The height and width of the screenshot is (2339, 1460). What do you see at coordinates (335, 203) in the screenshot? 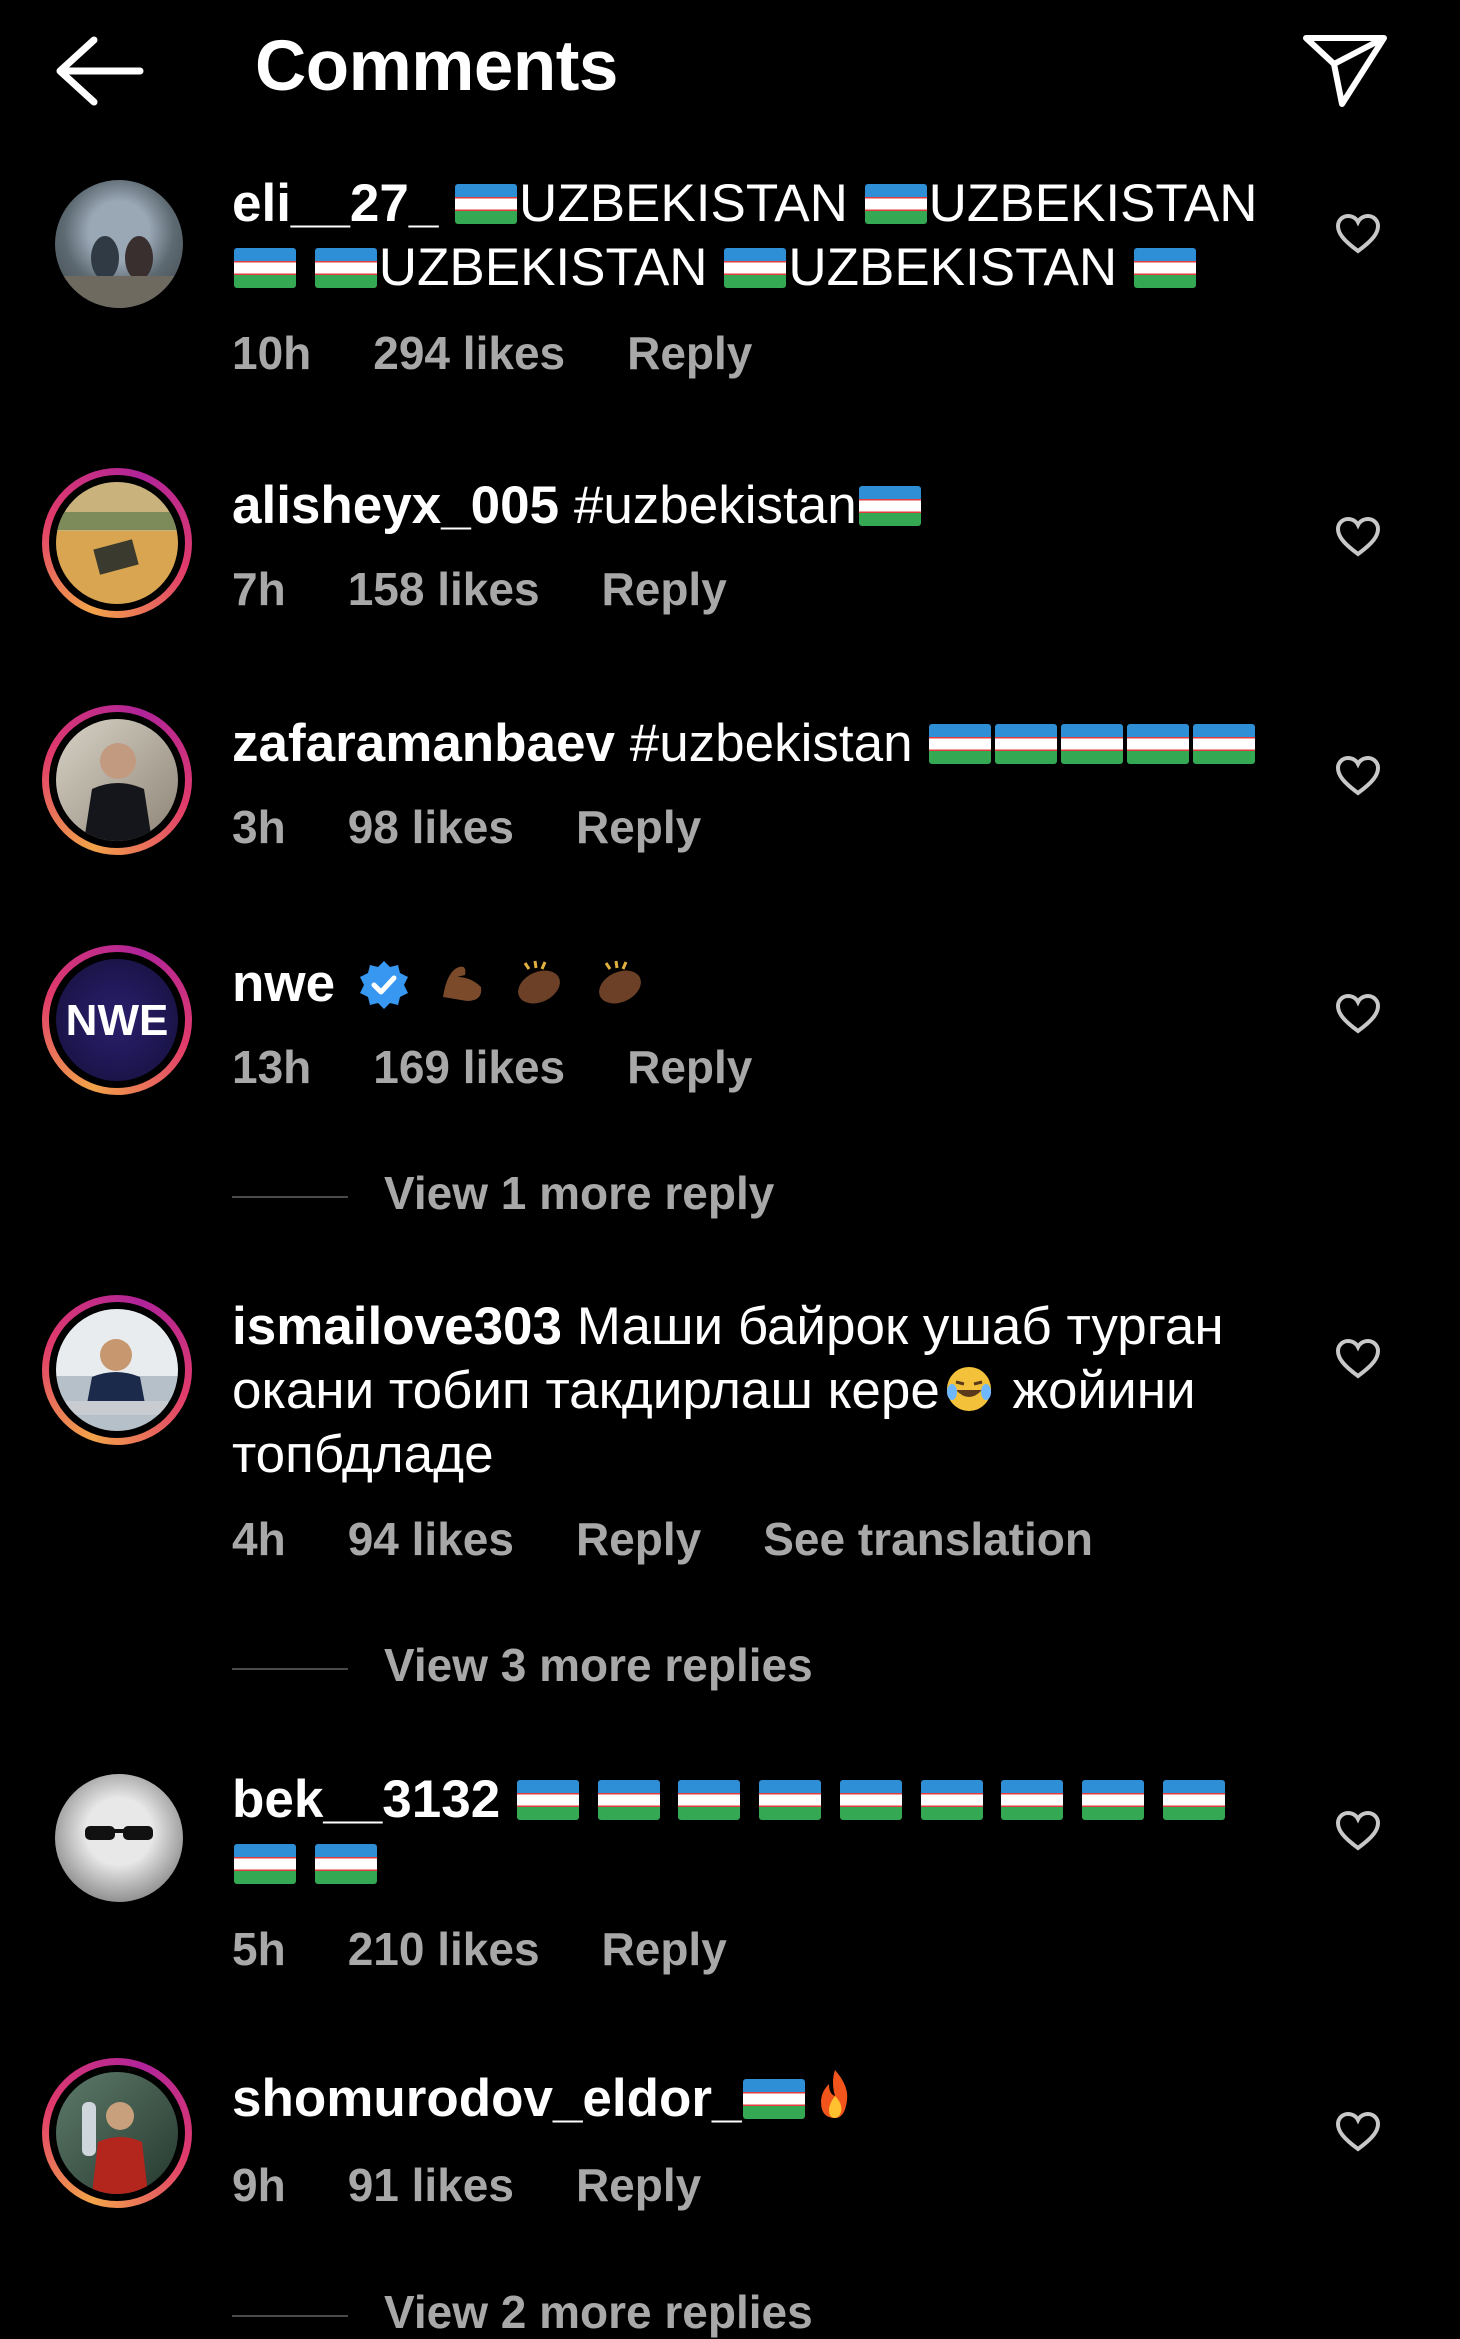
I see `comment-username: eli__27_` at bounding box center [335, 203].